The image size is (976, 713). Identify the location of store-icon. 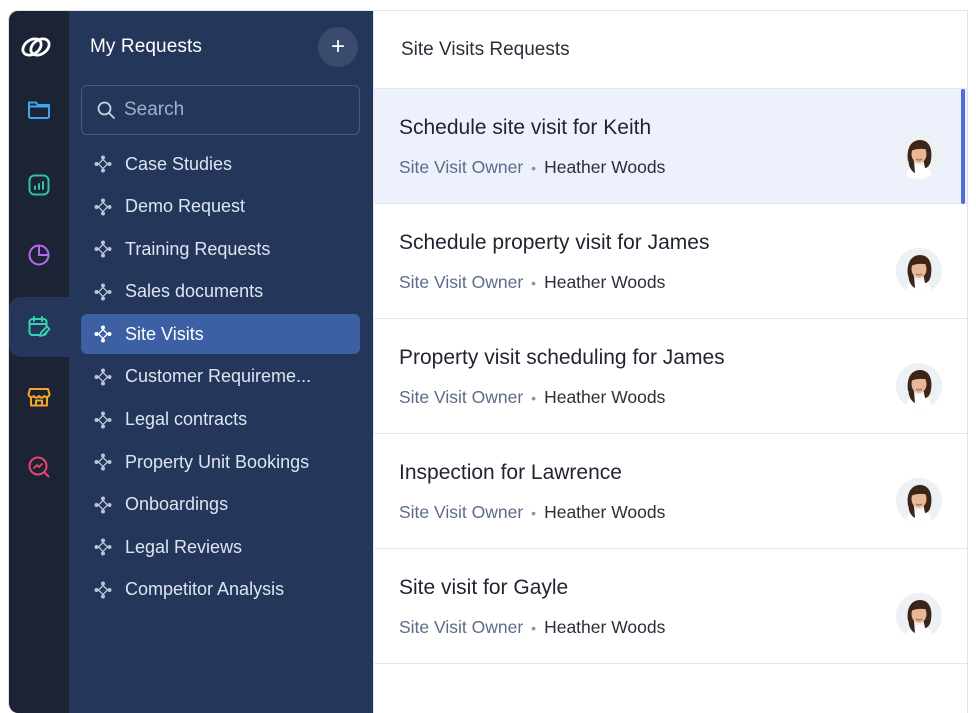
(39, 397).